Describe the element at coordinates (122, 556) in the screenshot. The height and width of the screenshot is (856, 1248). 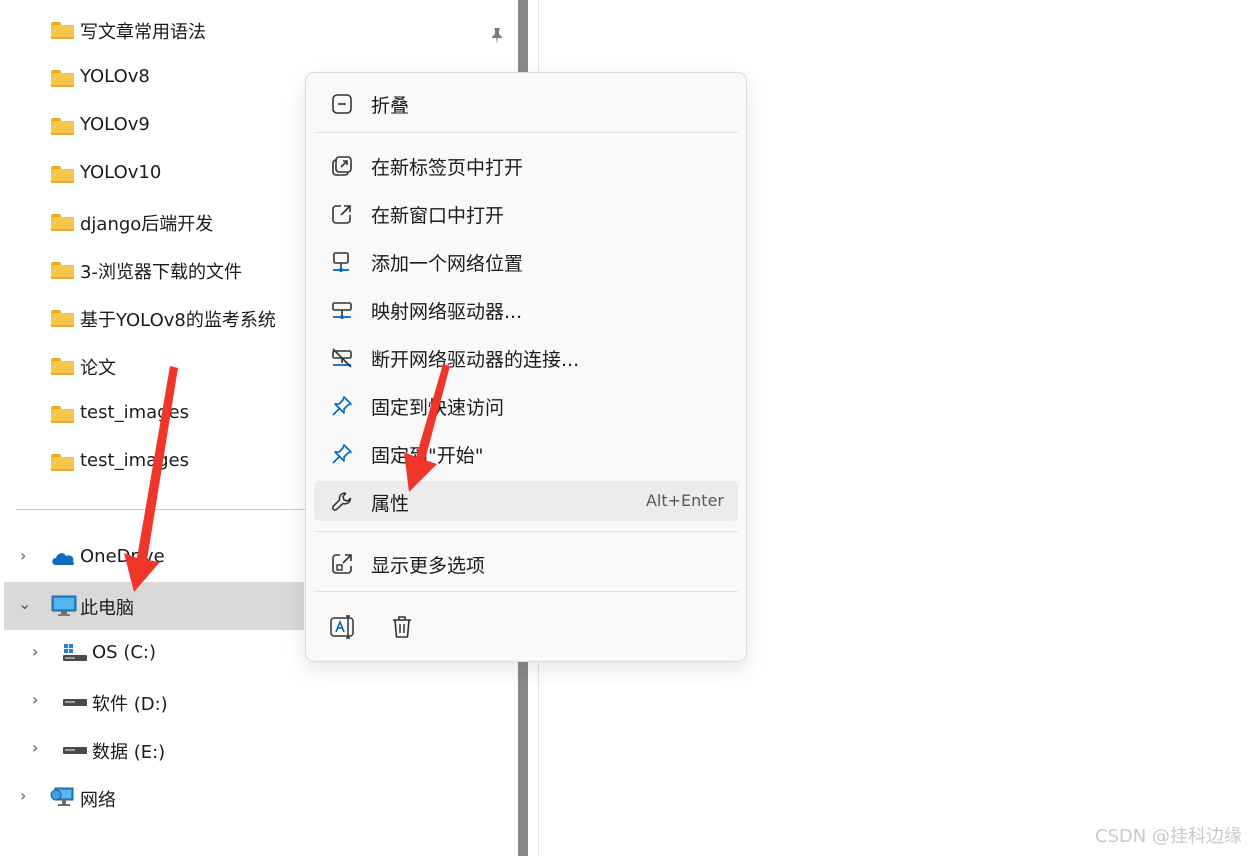
I see `nav-item-label: OneDrive` at that location.